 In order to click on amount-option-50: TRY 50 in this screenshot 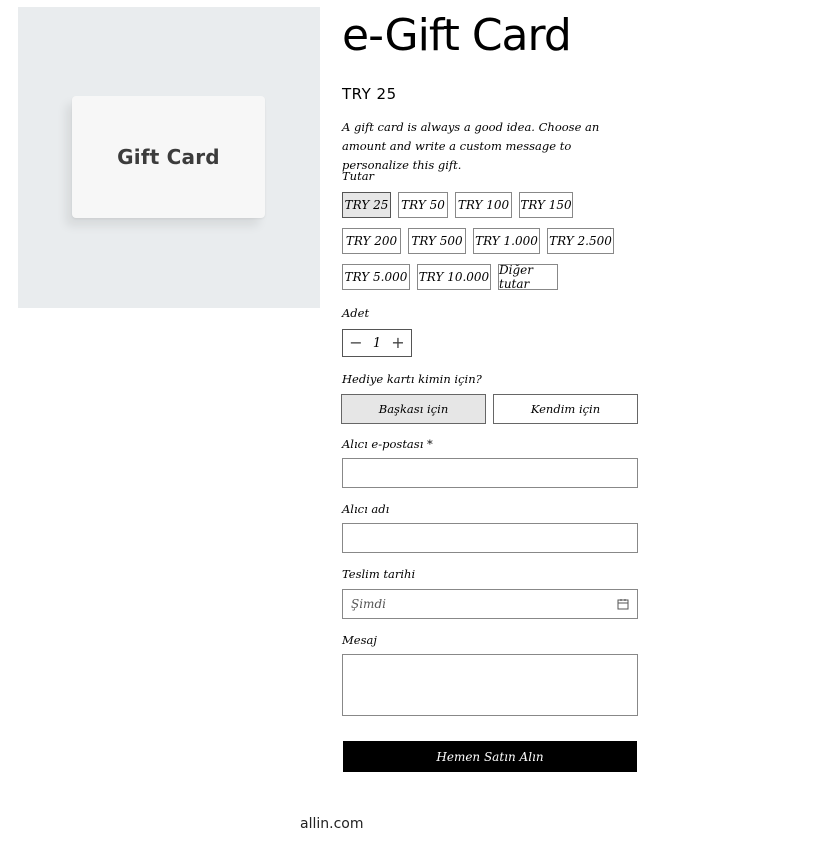, I will do `click(423, 205)`.